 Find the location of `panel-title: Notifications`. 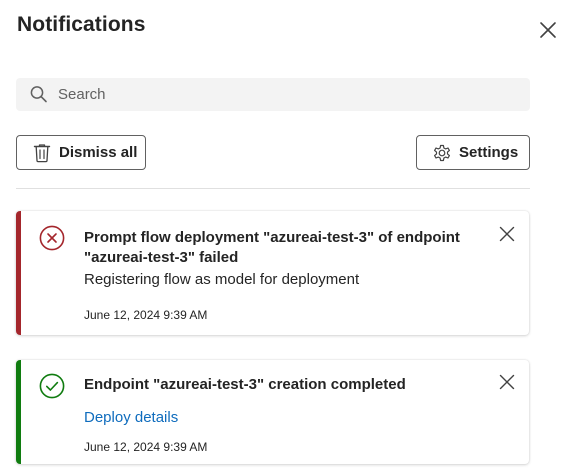

panel-title: Notifications is located at coordinates (81, 24).